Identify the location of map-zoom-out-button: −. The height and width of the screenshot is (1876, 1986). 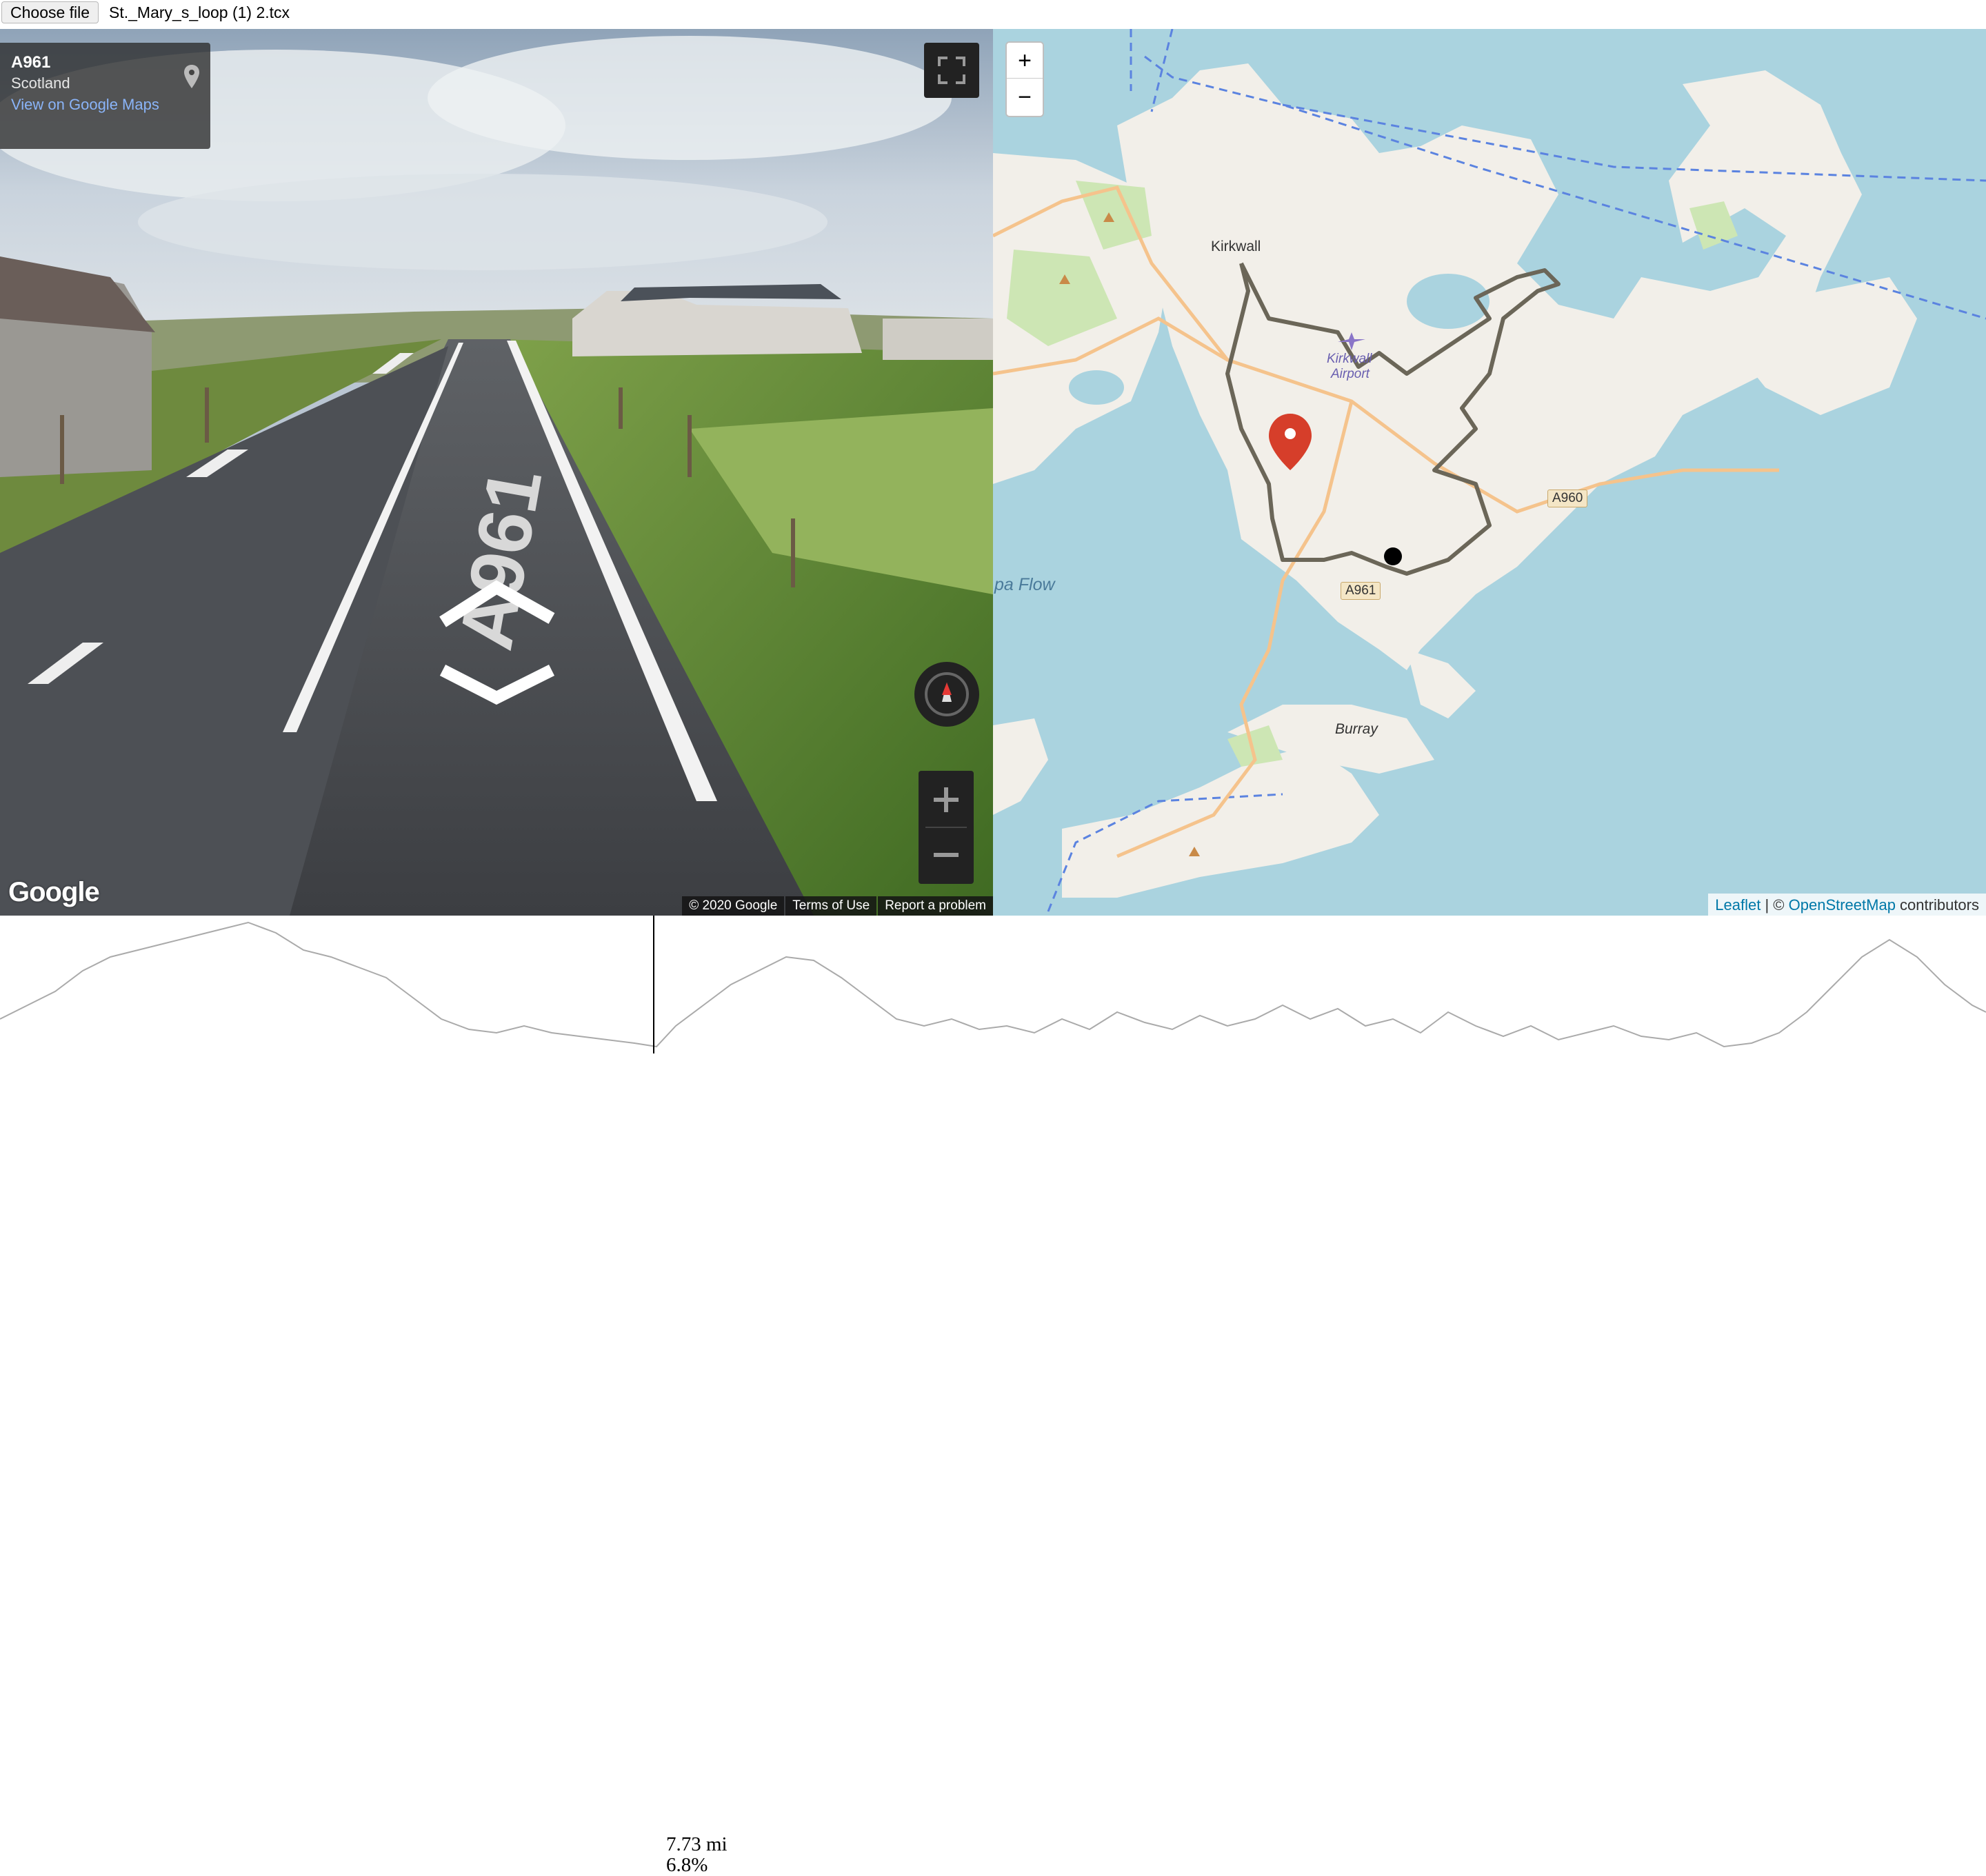
(1025, 97).